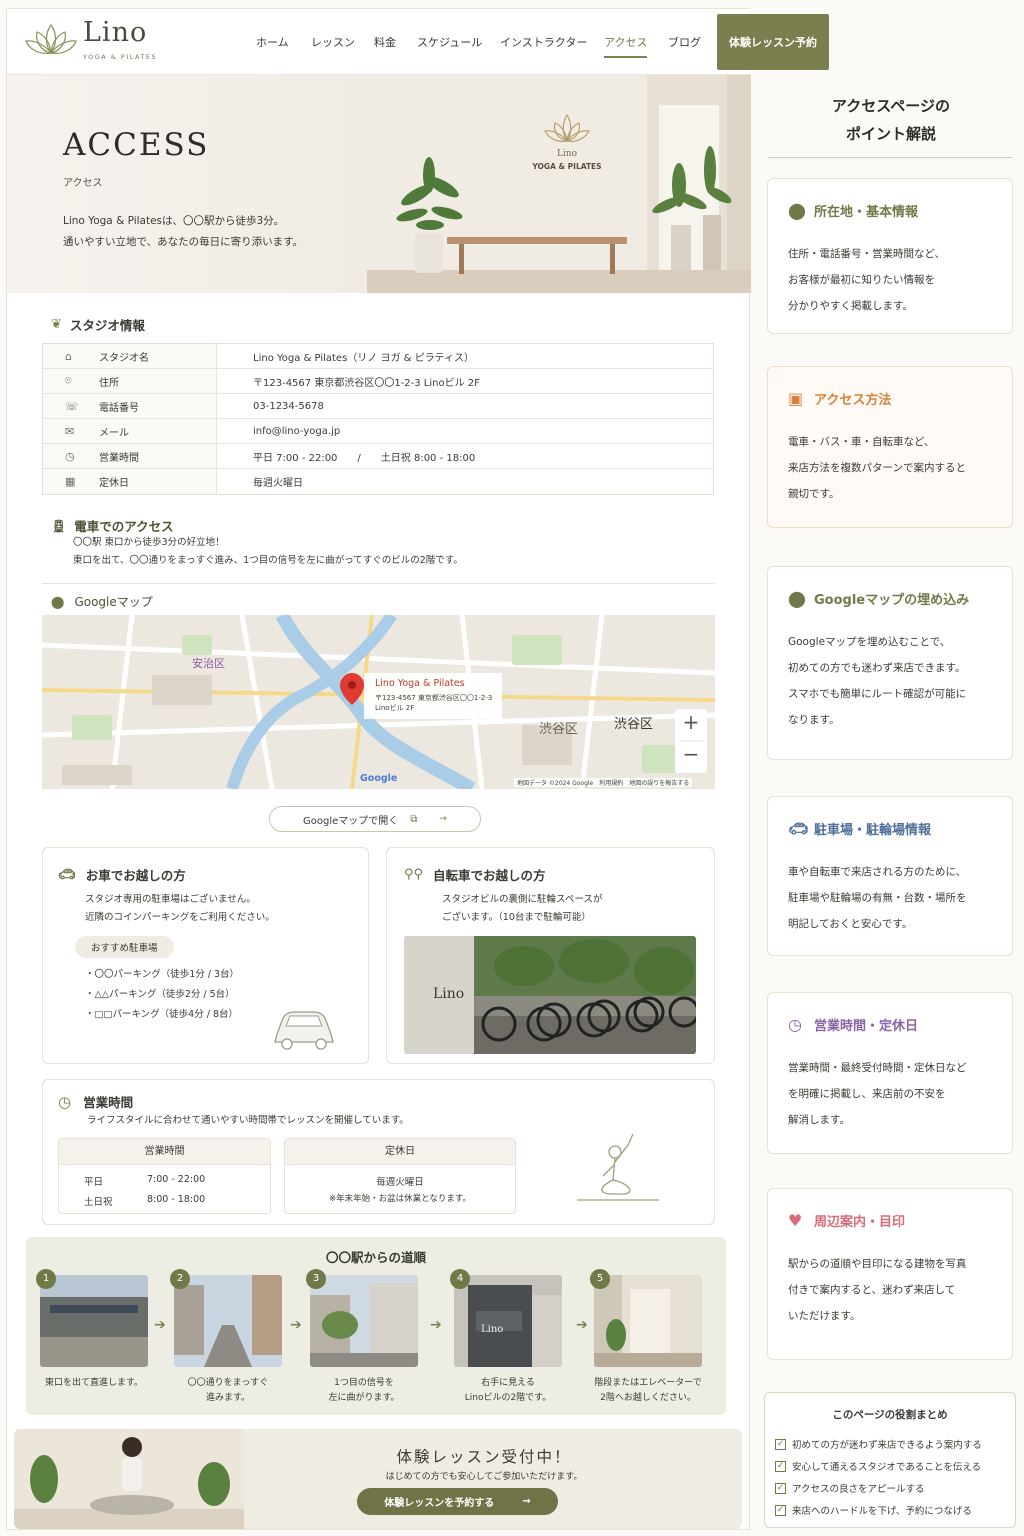  I want to click on step-caption: 1つ目の信号を 左に曲がります。, so click(364, 1391).